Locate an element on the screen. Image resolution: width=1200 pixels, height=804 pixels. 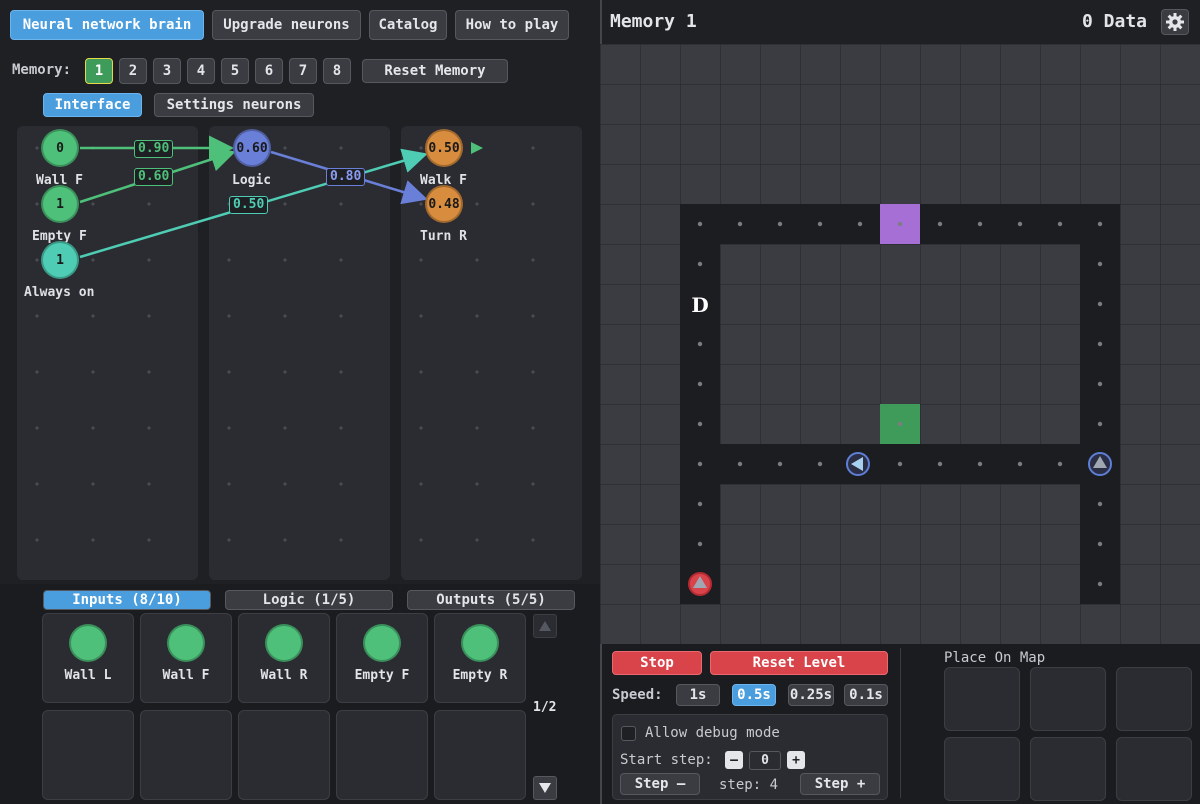
speed-0-1s: 0.1s is located at coordinates (866, 695).